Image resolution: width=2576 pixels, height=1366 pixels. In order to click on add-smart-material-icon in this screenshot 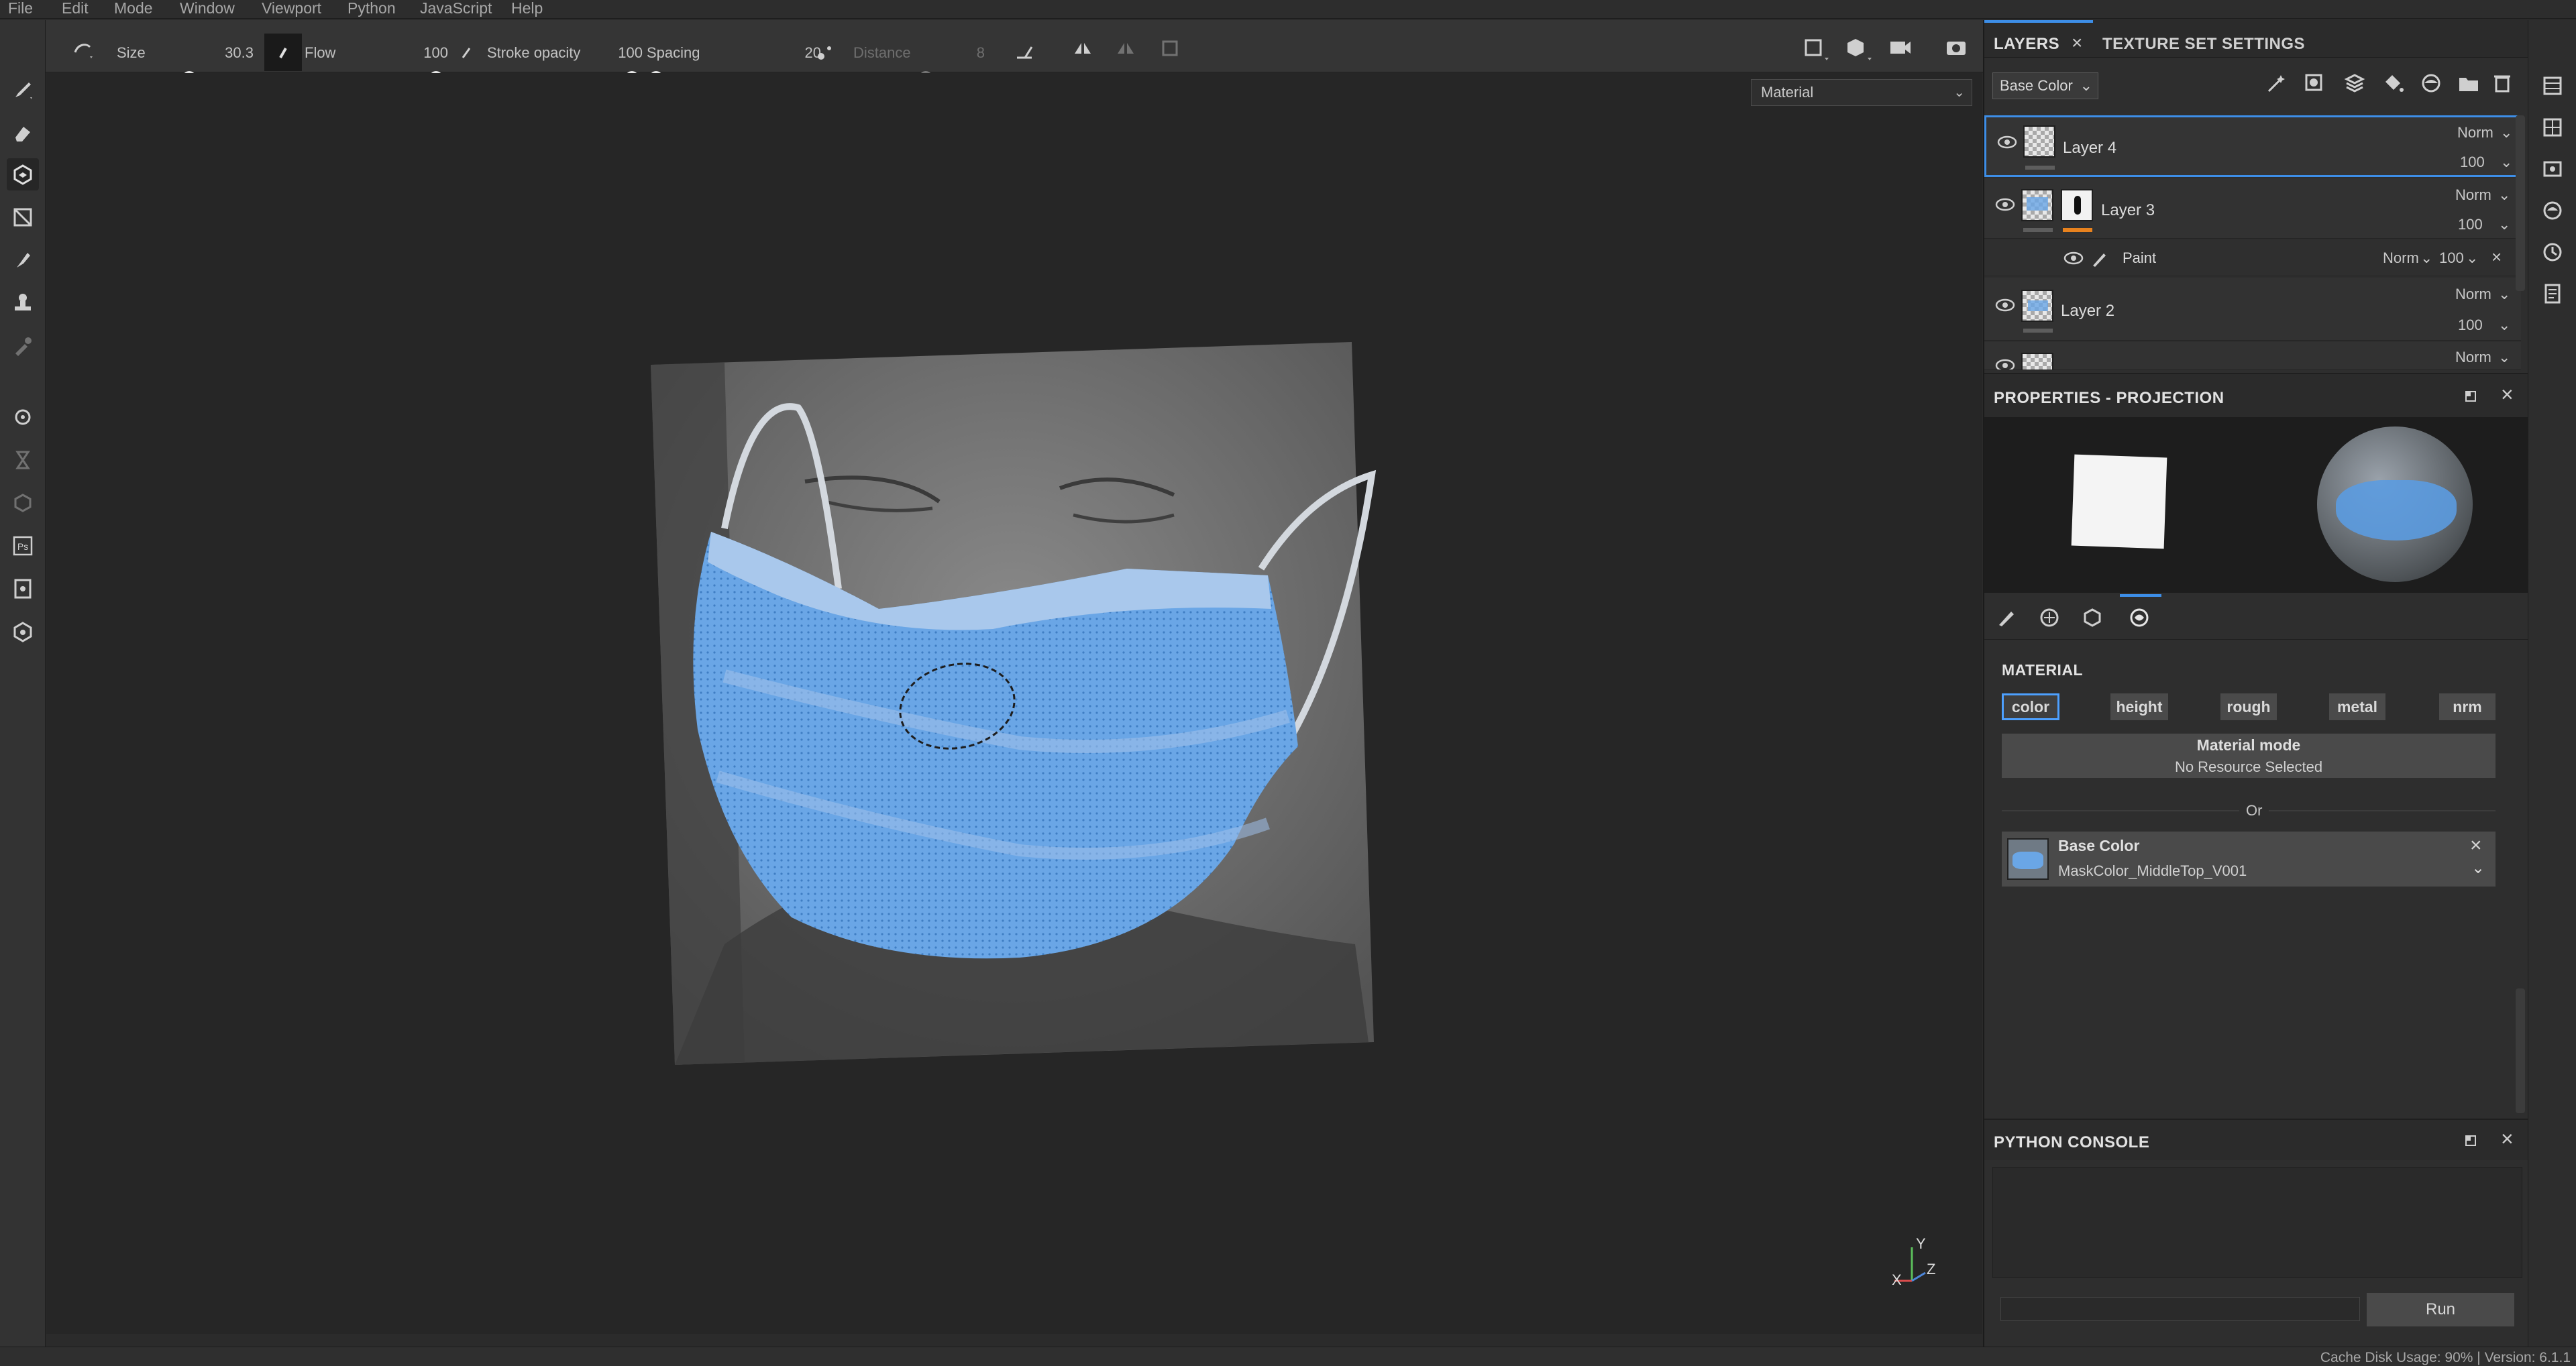, I will do `click(2431, 83)`.